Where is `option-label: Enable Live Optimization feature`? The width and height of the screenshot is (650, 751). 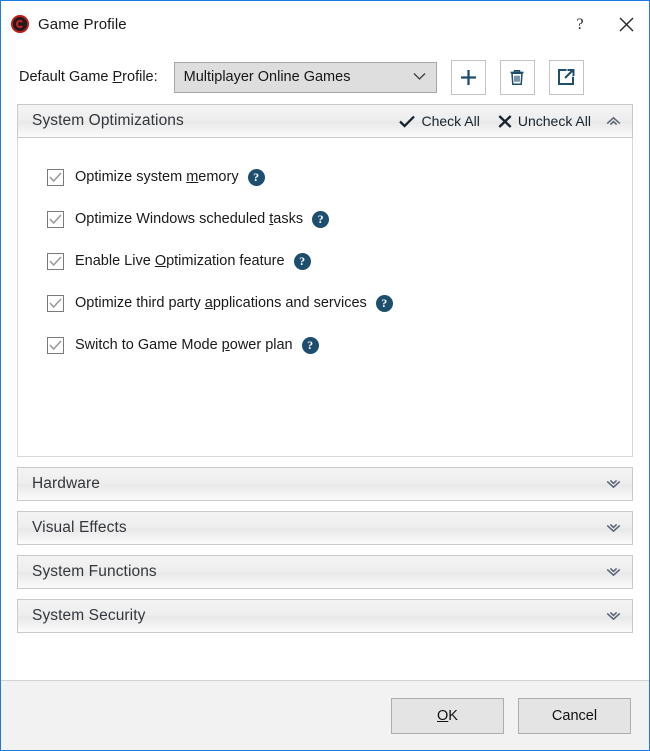
option-label: Enable Live Optimization feature is located at coordinates (180, 261).